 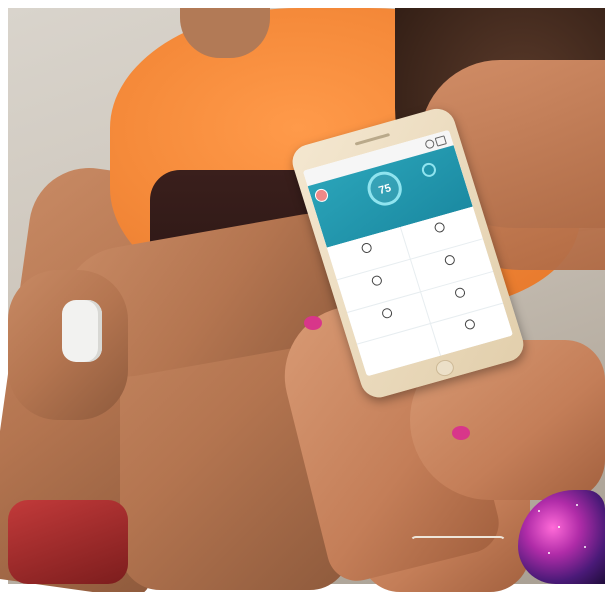 I want to click on sun-icon, so click(x=470, y=324).